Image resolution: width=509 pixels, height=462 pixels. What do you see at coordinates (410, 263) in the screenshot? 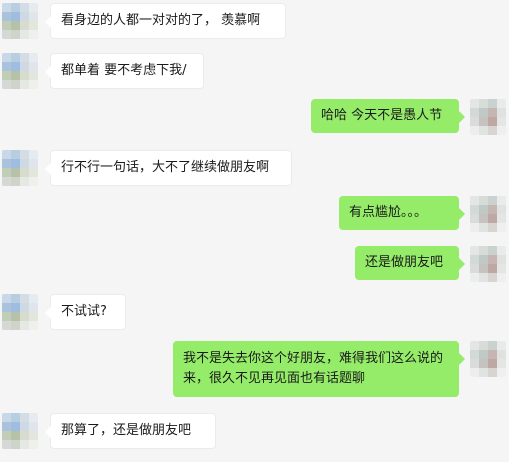
I see `message-bubble: 还是做朋友吧` at bounding box center [410, 263].